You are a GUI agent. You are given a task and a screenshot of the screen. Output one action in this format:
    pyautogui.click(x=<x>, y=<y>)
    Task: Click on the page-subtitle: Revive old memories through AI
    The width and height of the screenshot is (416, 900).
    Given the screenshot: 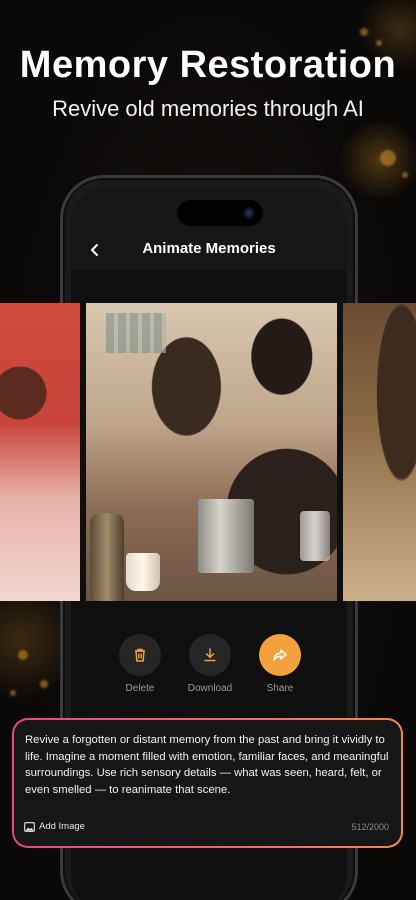 What is the action you would take?
    pyautogui.click(x=208, y=108)
    